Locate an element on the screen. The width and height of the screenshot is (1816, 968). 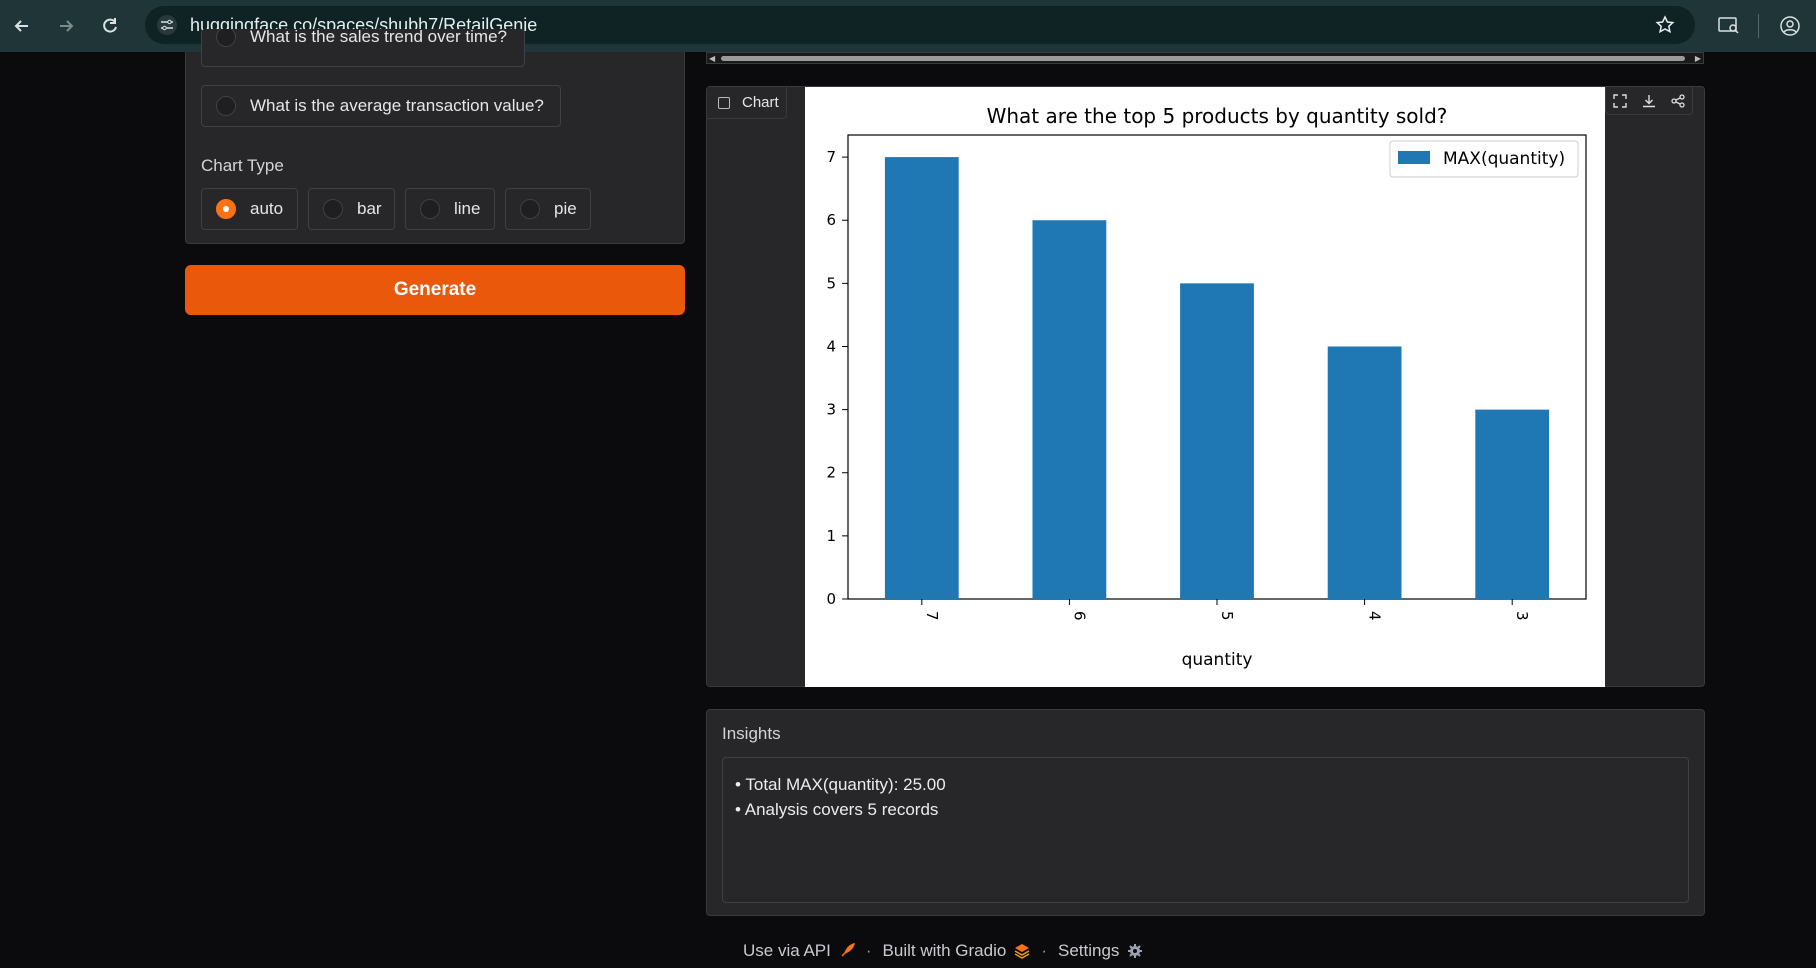
download-icon is located at coordinates (1649, 101).